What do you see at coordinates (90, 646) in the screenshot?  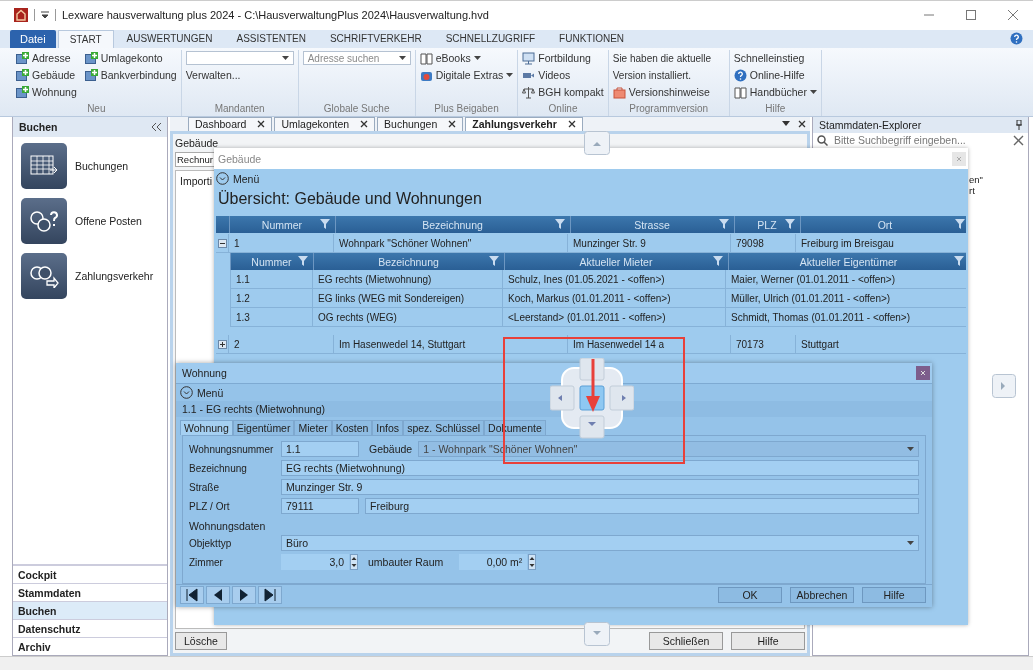 I see `navigation-item: Archiv` at bounding box center [90, 646].